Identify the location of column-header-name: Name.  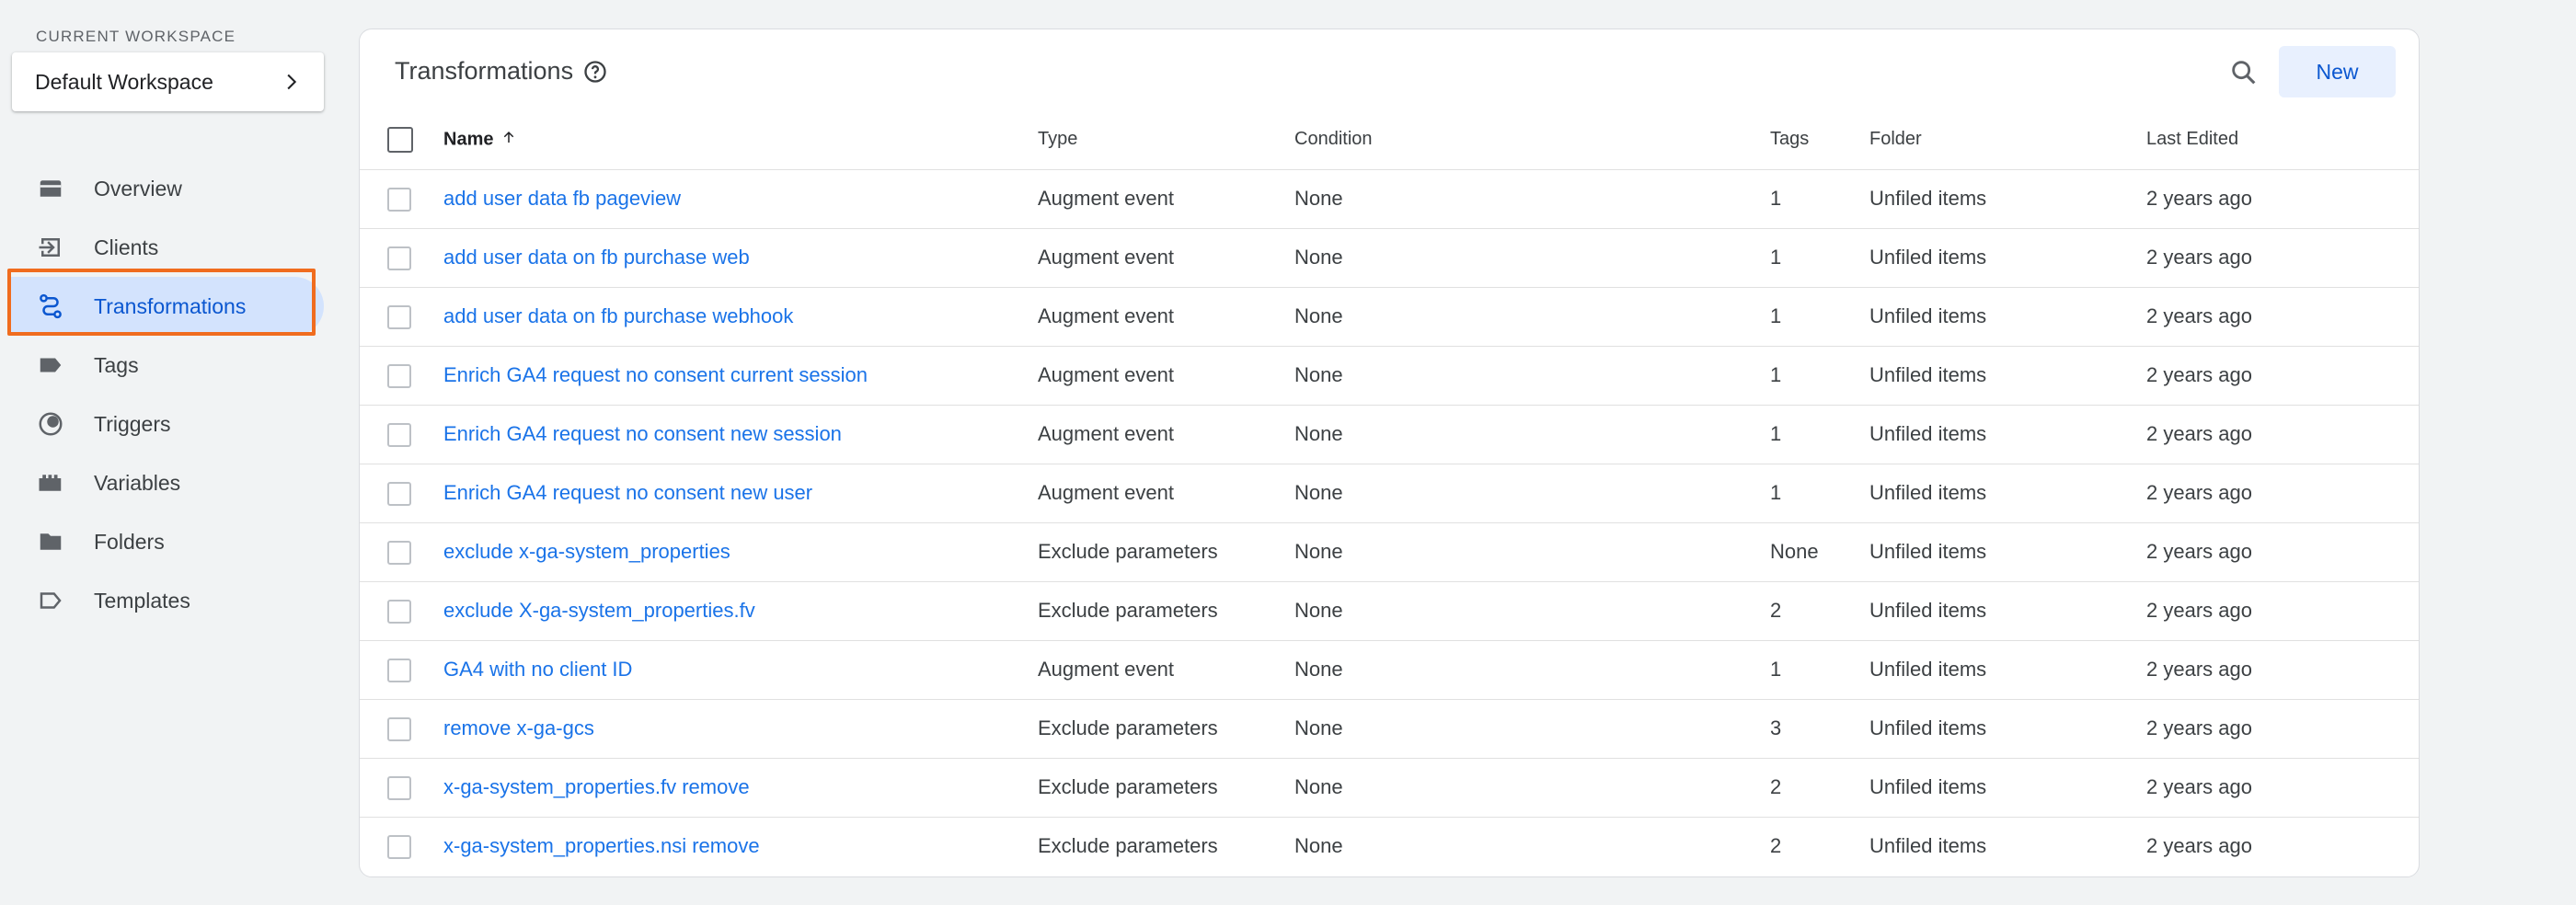
(740, 140).